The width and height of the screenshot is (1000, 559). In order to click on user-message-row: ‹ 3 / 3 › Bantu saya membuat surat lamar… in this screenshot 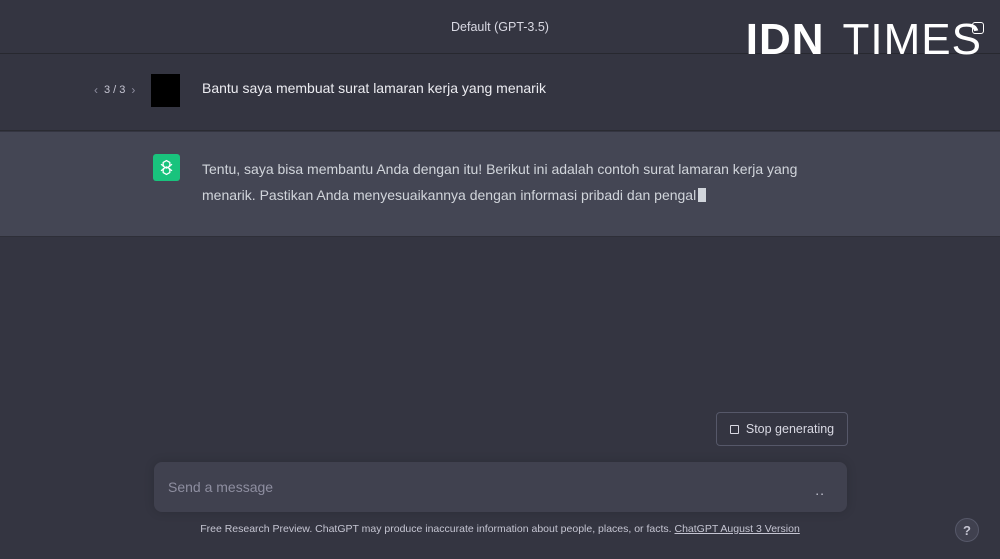, I will do `click(500, 93)`.